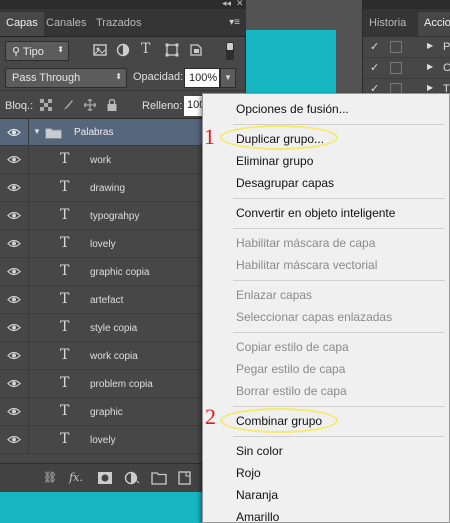 The image size is (450, 523). What do you see at coordinates (406, 68) in the screenshot?
I see `action-row: ✓ ▶ C` at bounding box center [406, 68].